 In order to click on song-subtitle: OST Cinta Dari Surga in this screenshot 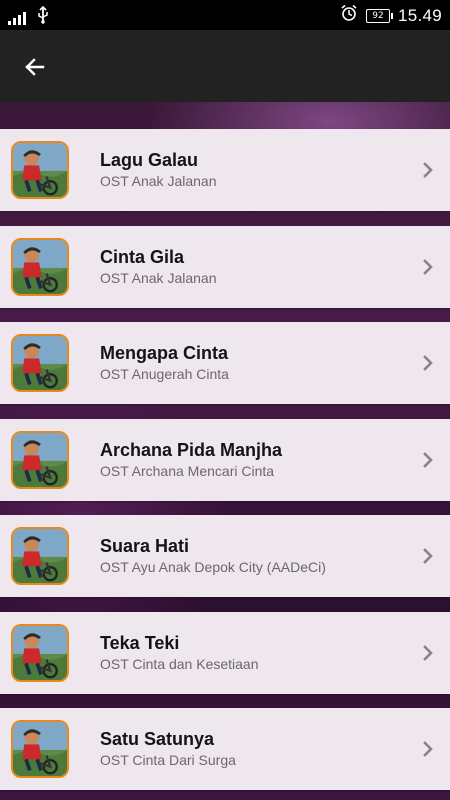, I will do `click(168, 760)`.